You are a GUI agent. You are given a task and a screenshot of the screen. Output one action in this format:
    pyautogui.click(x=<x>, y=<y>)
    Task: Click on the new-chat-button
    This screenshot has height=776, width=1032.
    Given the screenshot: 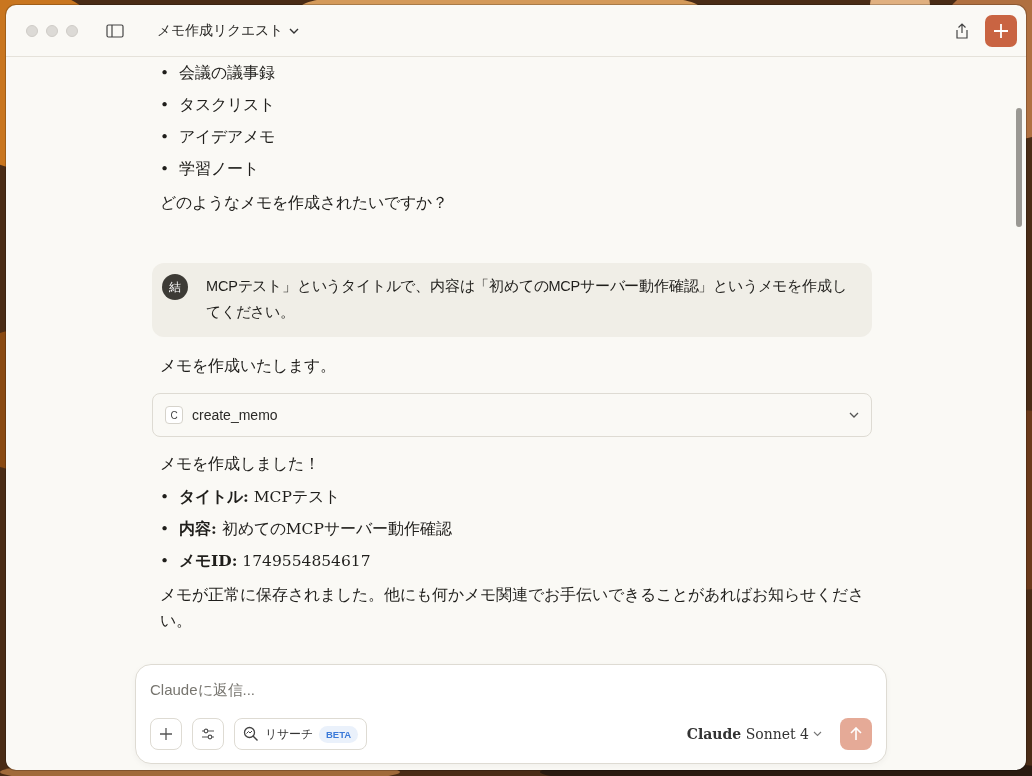 What is the action you would take?
    pyautogui.click(x=1001, y=30)
    